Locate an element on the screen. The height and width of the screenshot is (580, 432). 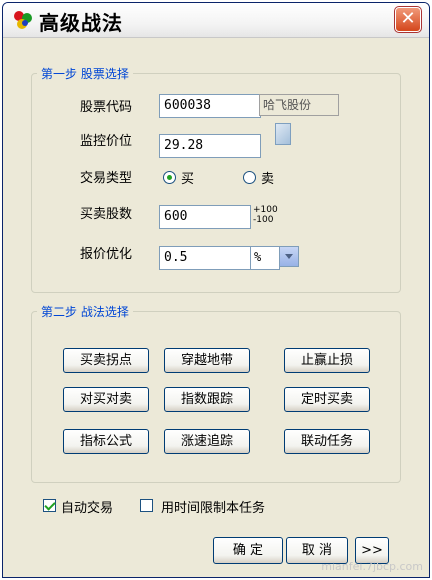
price-picker-icon is located at coordinates (283, 134).